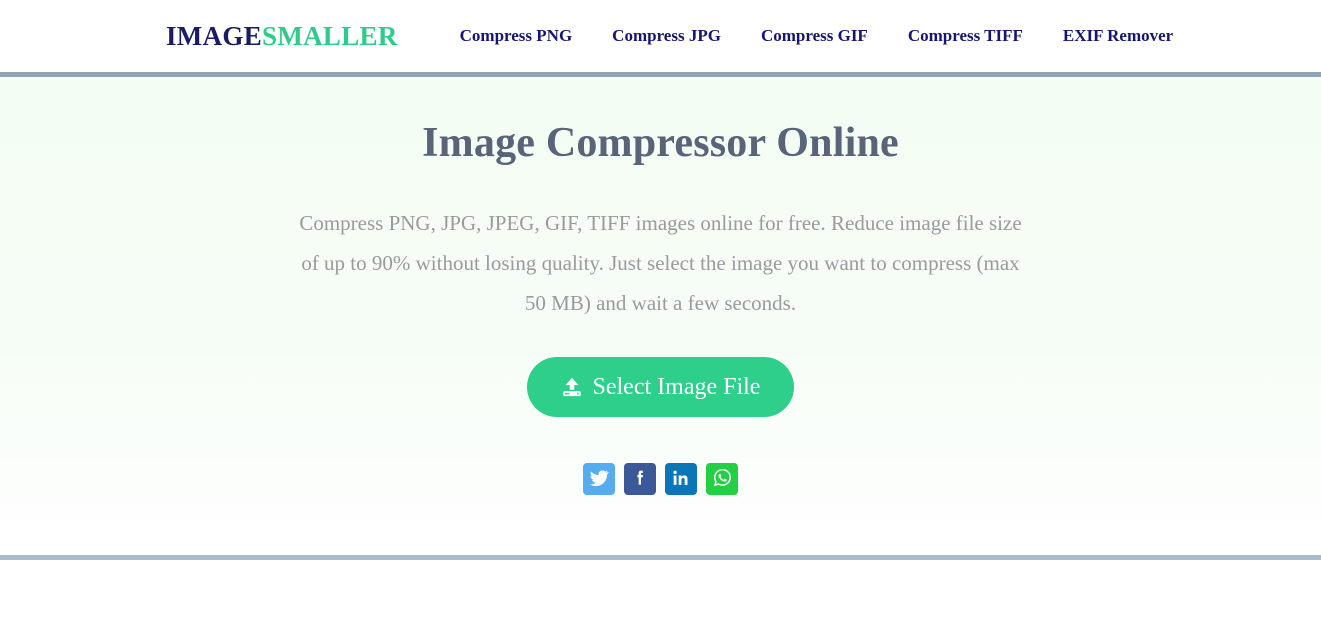 The width and height of the screenshot is (1321, 640). I want to click on facebook-icon, so click(640, 479).